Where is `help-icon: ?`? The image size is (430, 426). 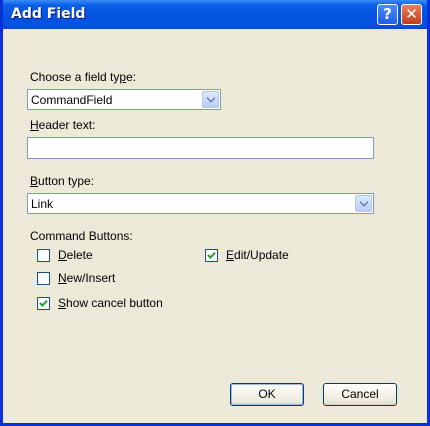
help-icon: ? is located at coordinates (387, 14).